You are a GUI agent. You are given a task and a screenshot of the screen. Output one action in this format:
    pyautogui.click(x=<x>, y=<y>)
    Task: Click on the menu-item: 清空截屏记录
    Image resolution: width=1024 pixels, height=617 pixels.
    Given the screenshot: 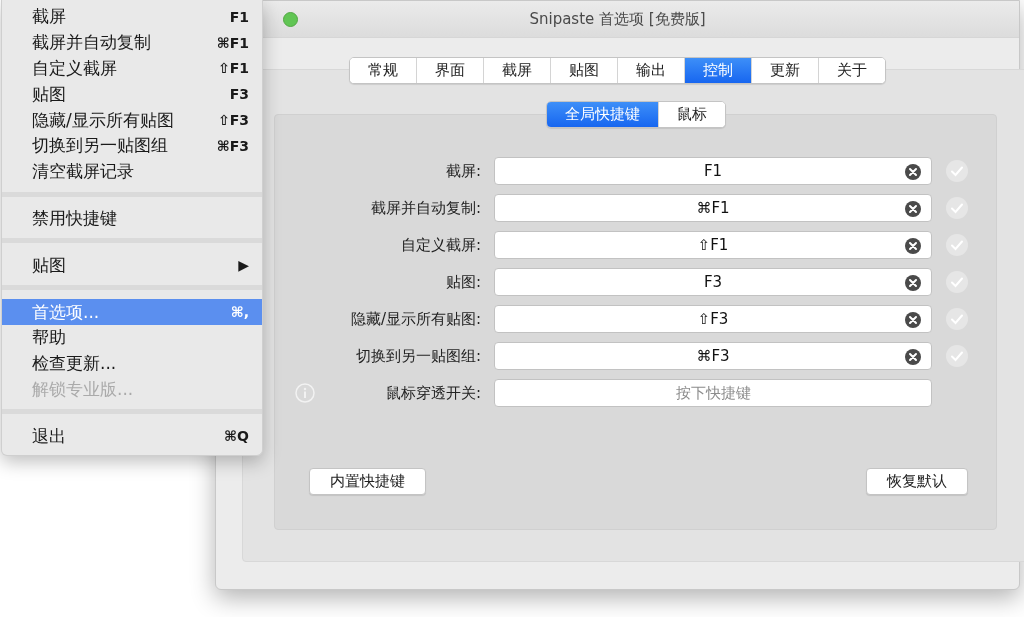 What is the action you would take?
    pyautogui.click(x=132, y=171)
    